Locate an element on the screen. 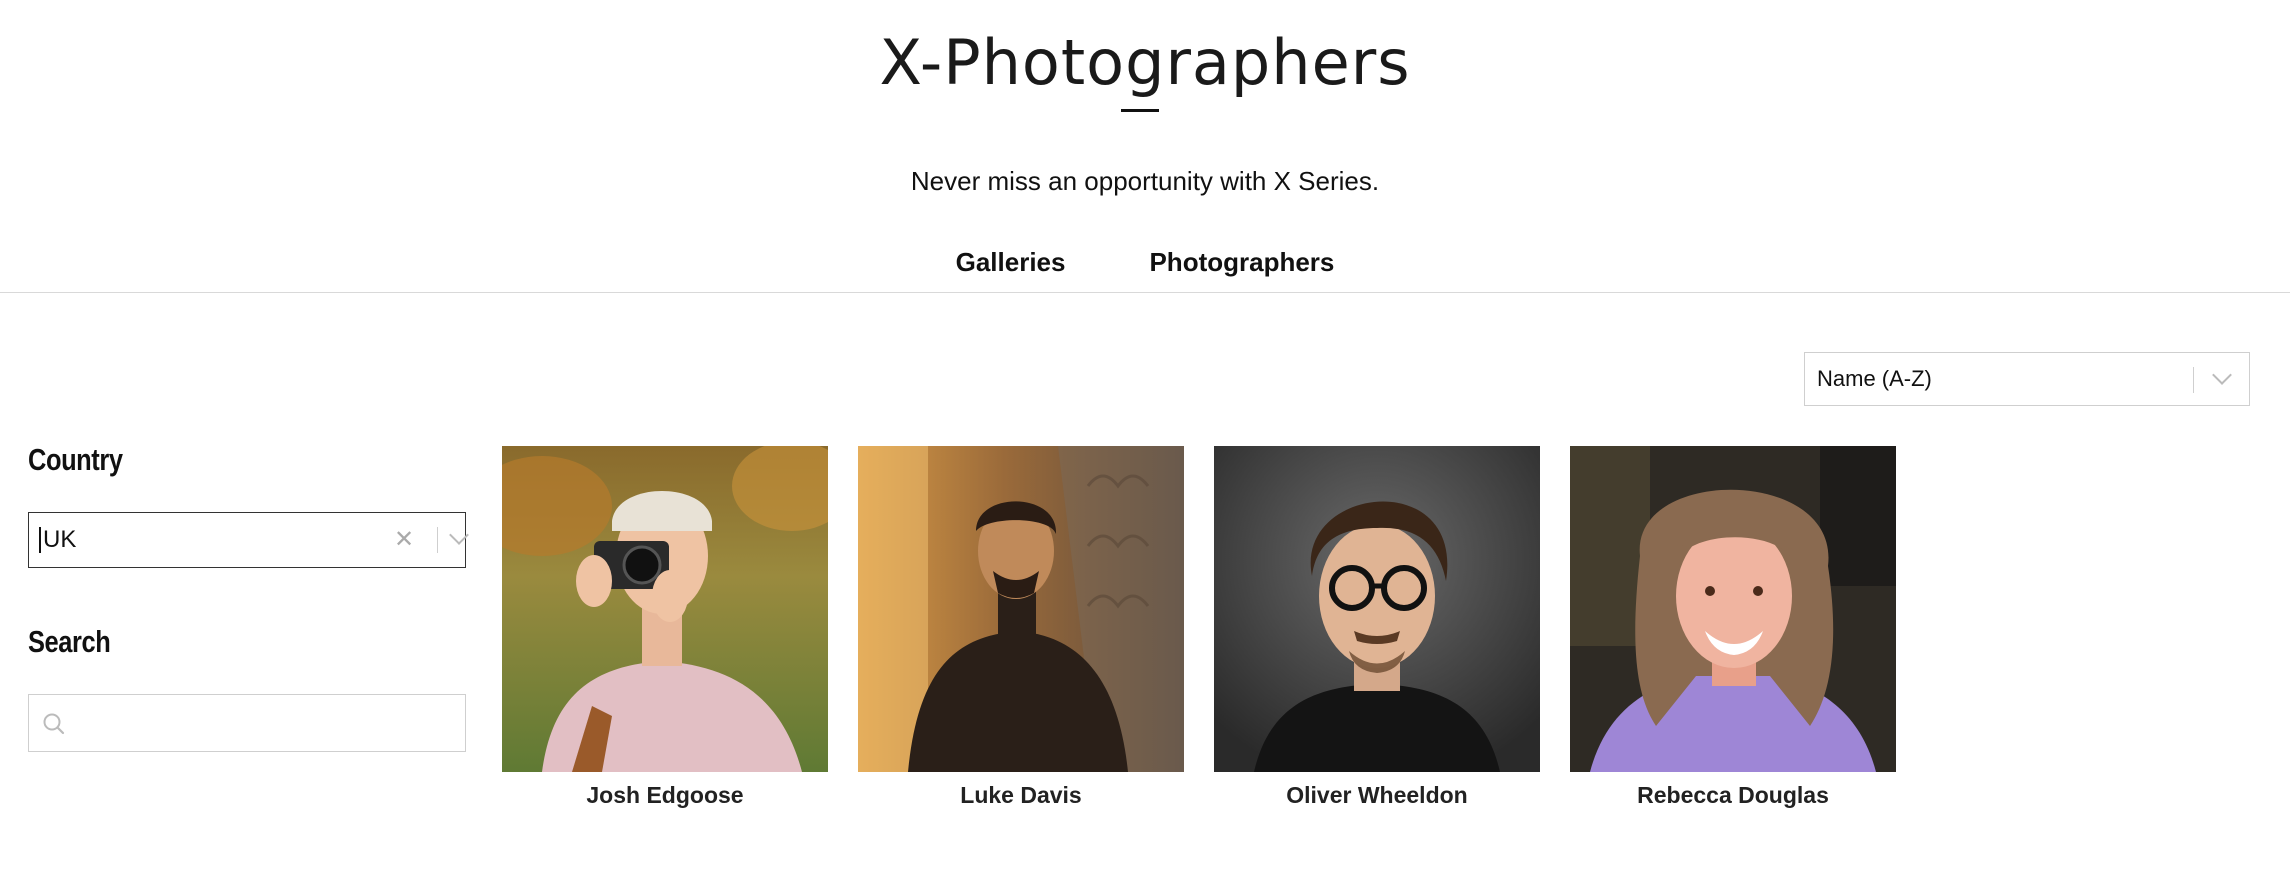 This screenshot has width=2290, height=886. country-value: UK is located at coordinates (57, 540).